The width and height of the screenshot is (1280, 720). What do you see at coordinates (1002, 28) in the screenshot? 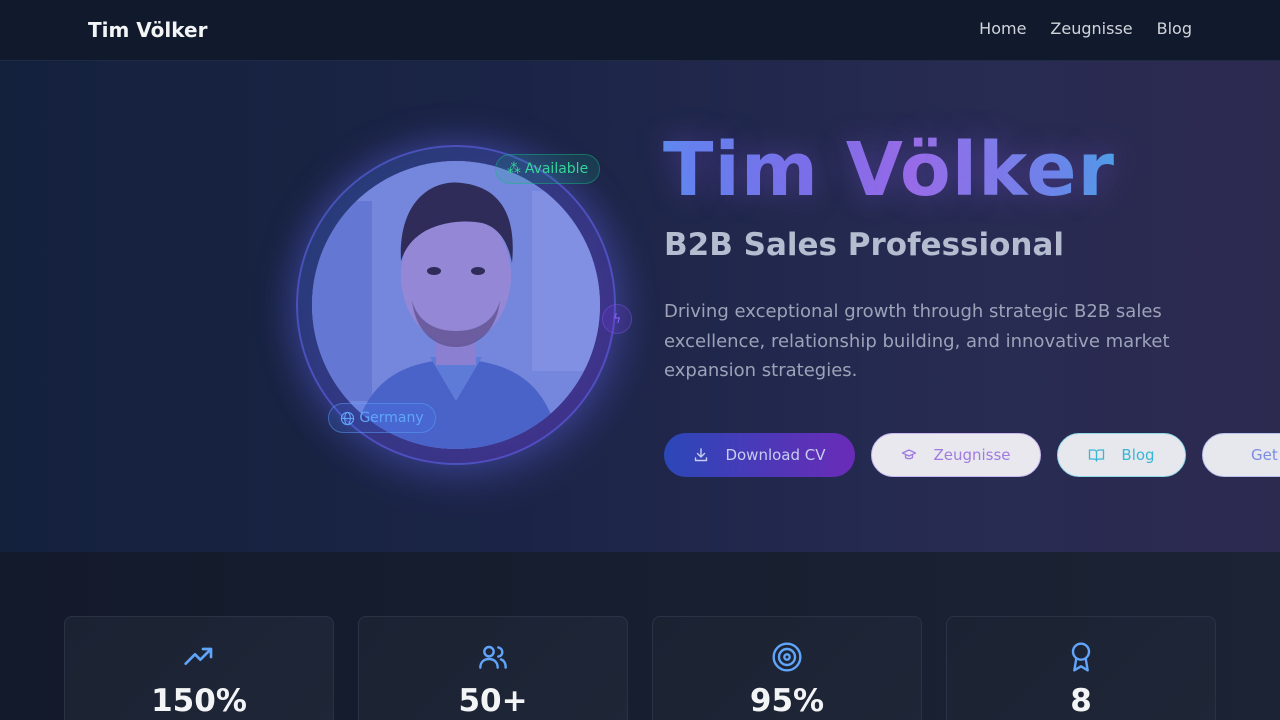
I see `nav-link-home: Home` at bounding box center [1002, 28].